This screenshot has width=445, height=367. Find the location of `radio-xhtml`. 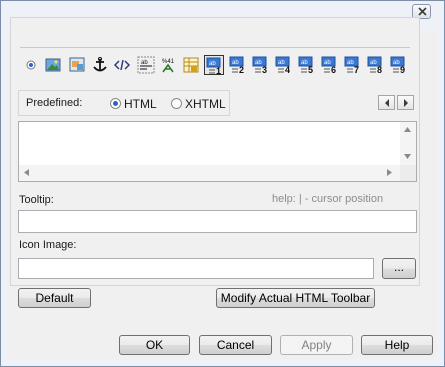

radio-xhtml is located at coordinates (176, 103).